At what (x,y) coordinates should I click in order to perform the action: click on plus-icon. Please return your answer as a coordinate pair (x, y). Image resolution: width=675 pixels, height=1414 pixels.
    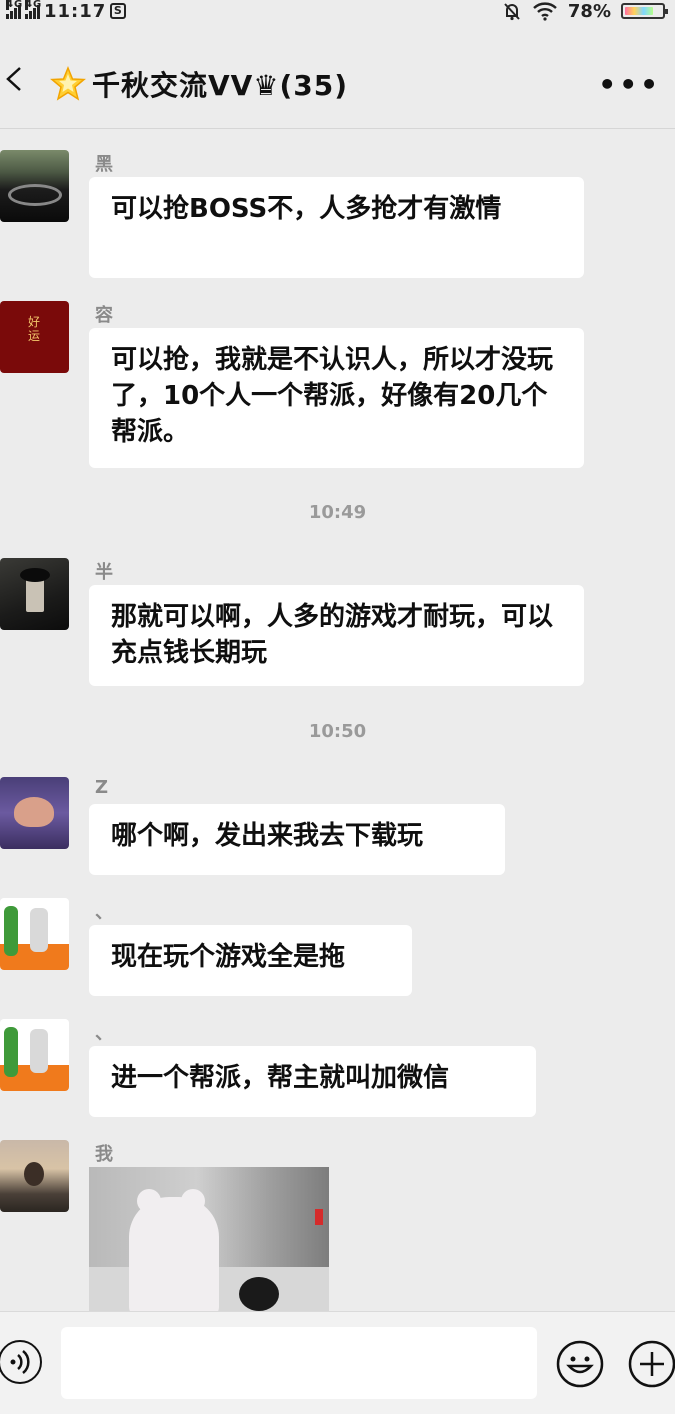
    Looking at the image, I should click on (651, 1364).